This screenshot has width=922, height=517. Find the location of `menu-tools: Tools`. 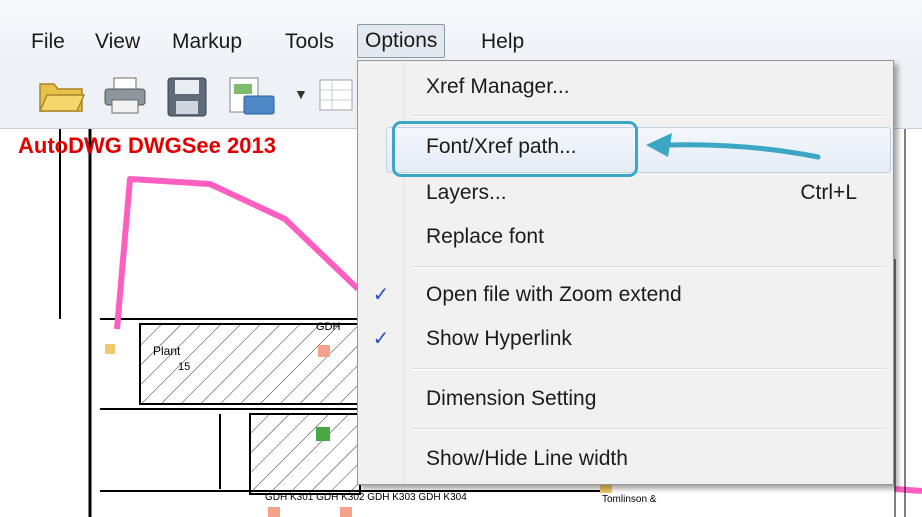

menu-tools: Tools is located at coordinates (309, 42).